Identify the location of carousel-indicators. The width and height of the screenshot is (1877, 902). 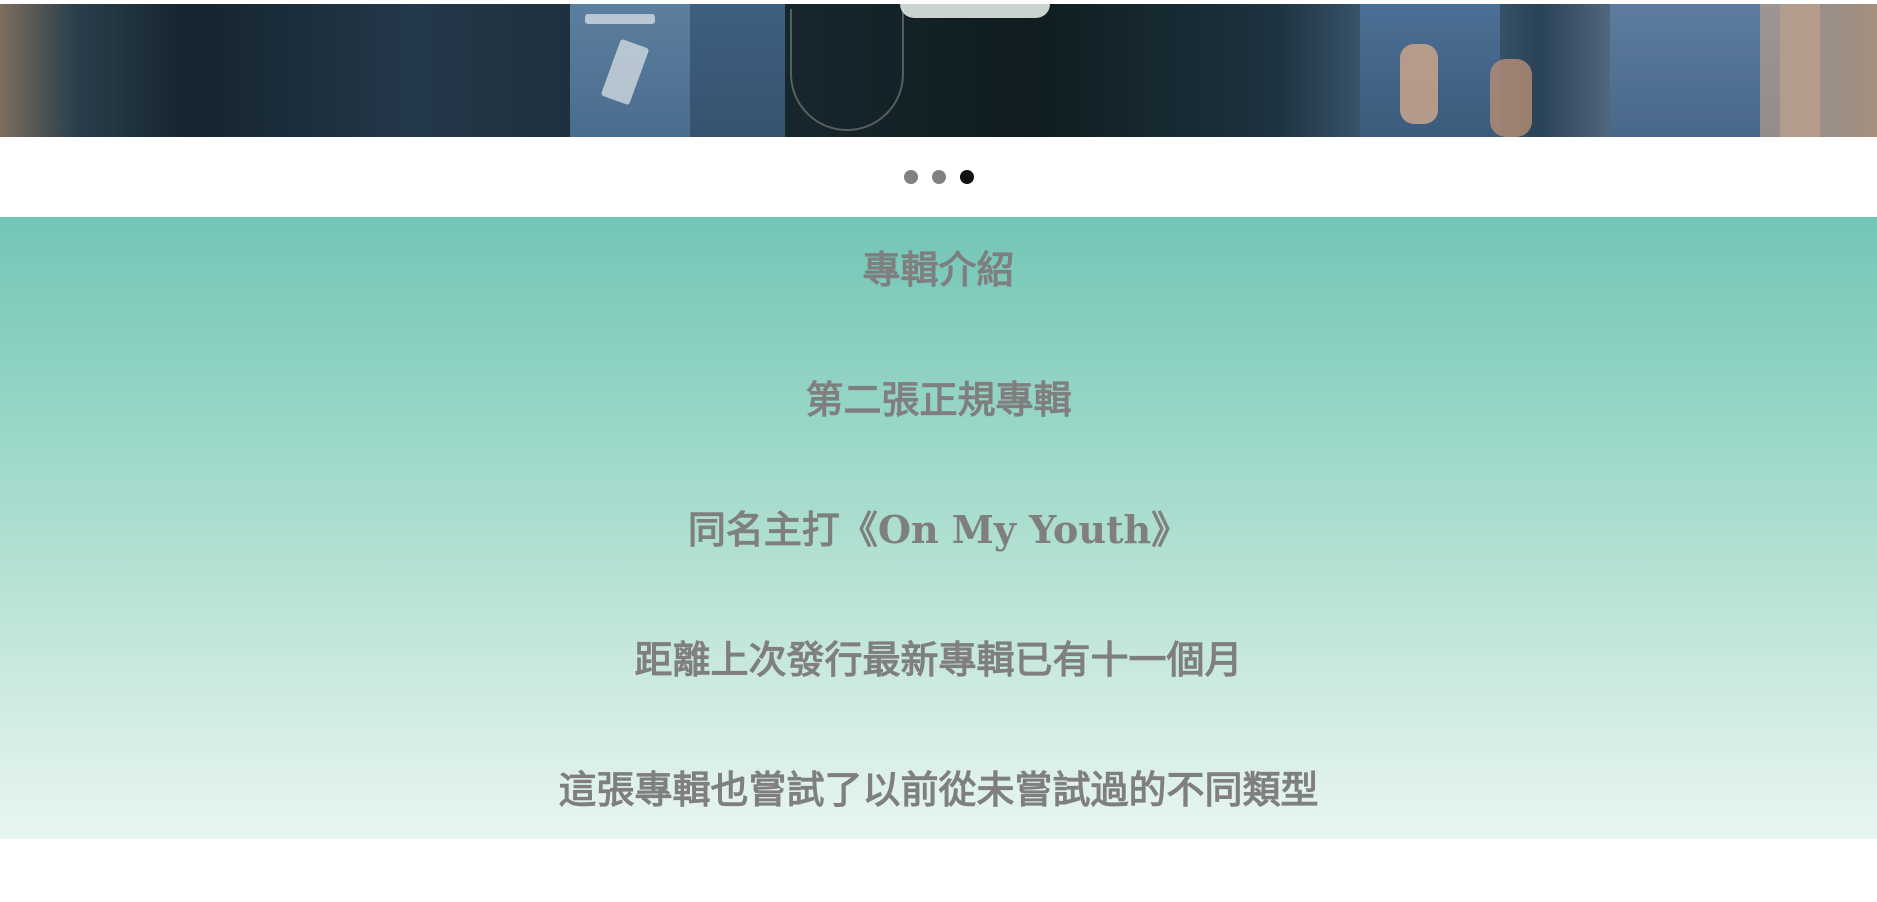
(938, 177).